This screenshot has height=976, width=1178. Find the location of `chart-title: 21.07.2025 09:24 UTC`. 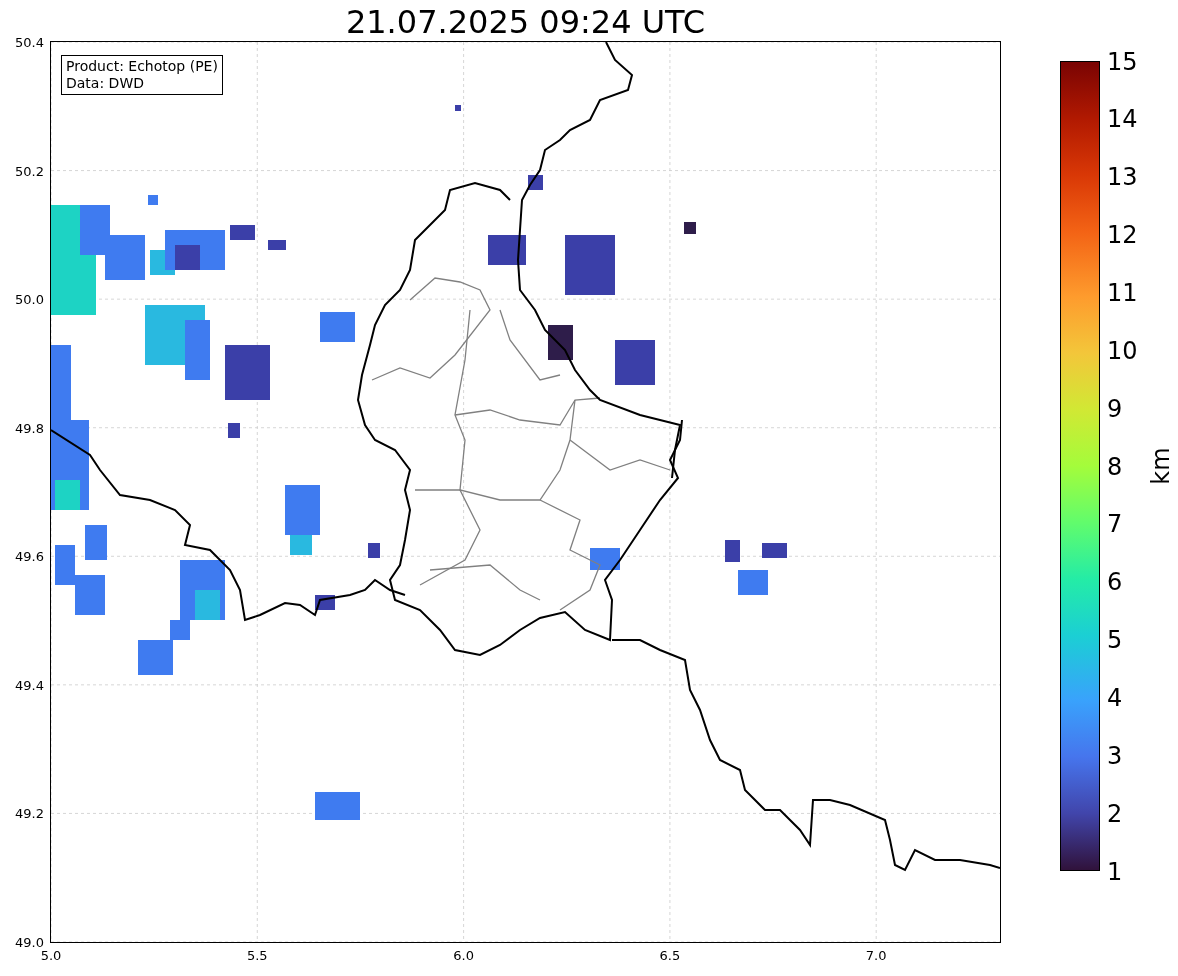

chart-title: 21.07.2025 09:24 UTC is located at coordinates (525, 22).